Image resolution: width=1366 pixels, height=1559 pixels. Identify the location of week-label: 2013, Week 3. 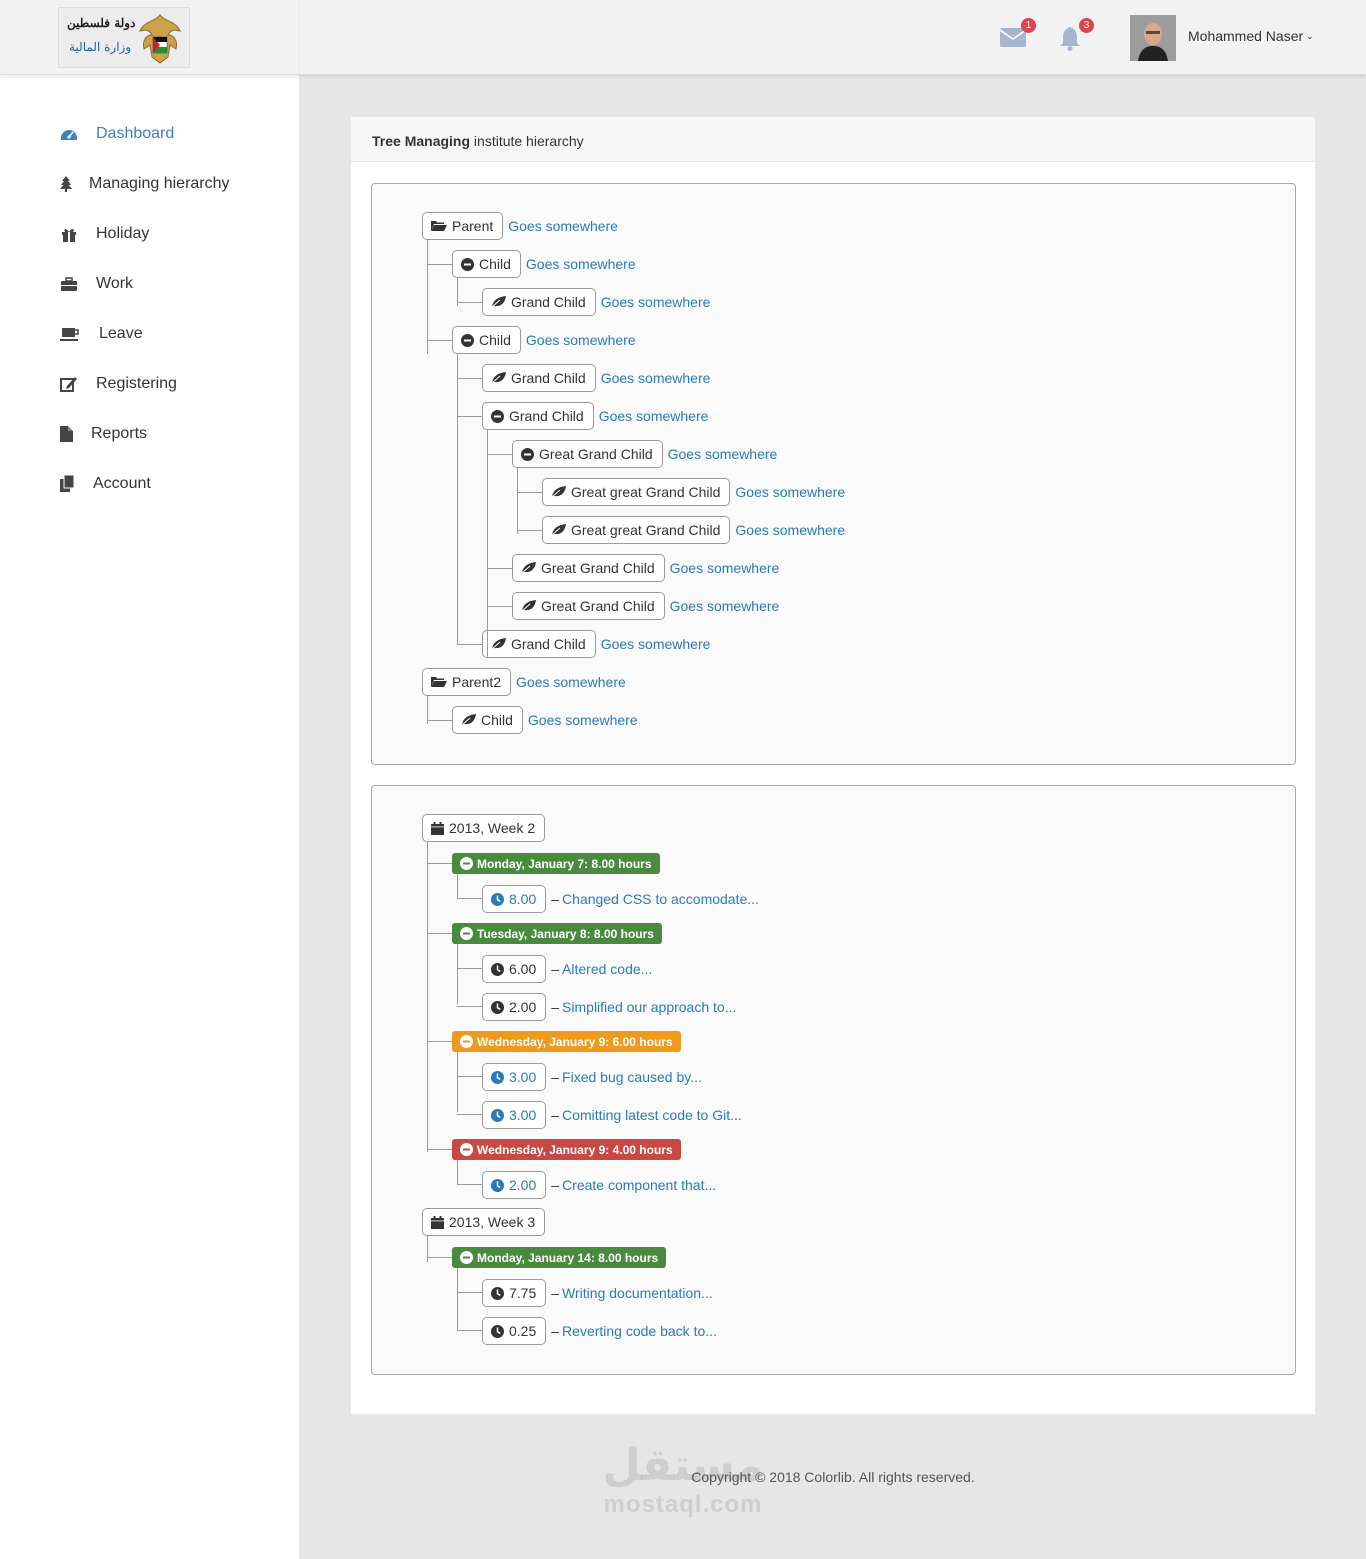
(492, 1222).